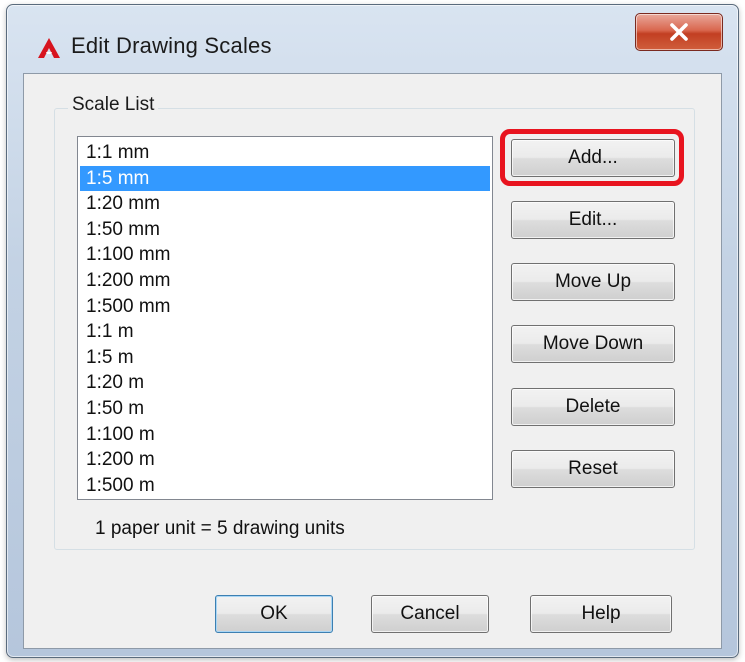 The image size is (745, 662). Describe the element at coordinates (285, 281) in the screenshot. I see `scale-list-item: 1:200 mm` at that location.